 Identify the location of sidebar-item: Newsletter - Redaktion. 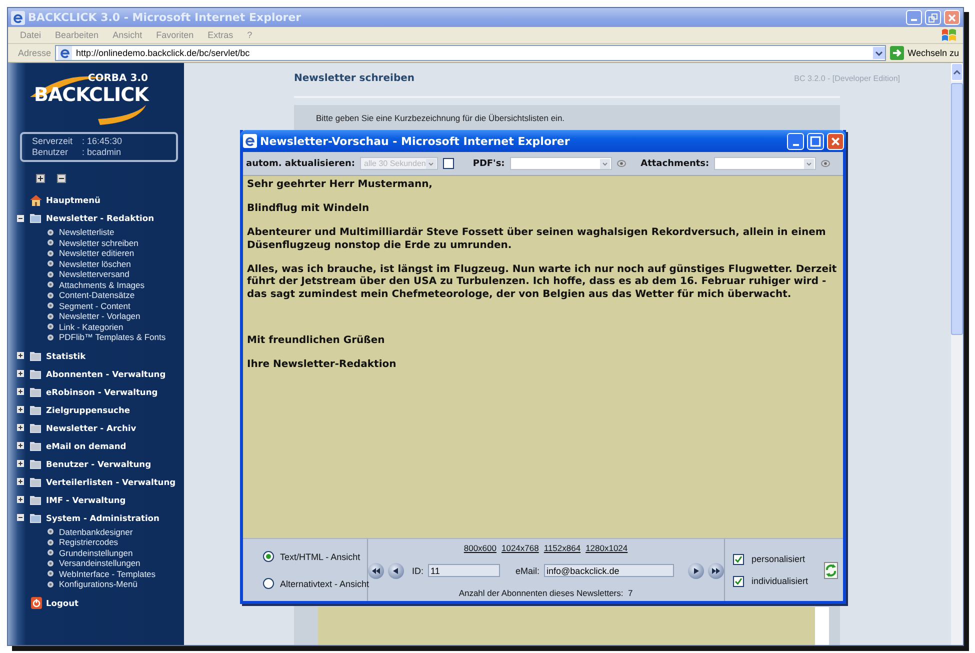
(100, 218).